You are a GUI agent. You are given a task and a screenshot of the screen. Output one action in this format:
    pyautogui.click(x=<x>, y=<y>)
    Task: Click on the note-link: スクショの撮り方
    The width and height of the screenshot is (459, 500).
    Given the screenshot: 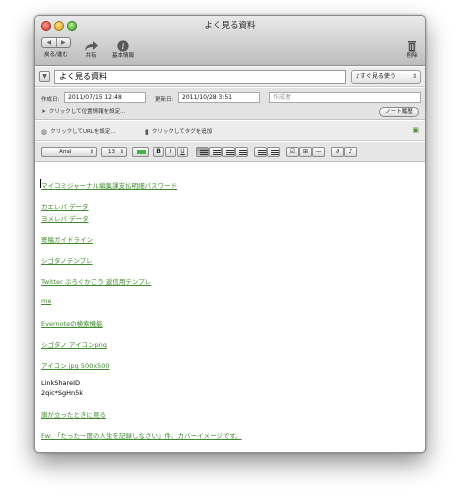 What is the action you would take?
    pyautogui.click(x=67, y=451)
    